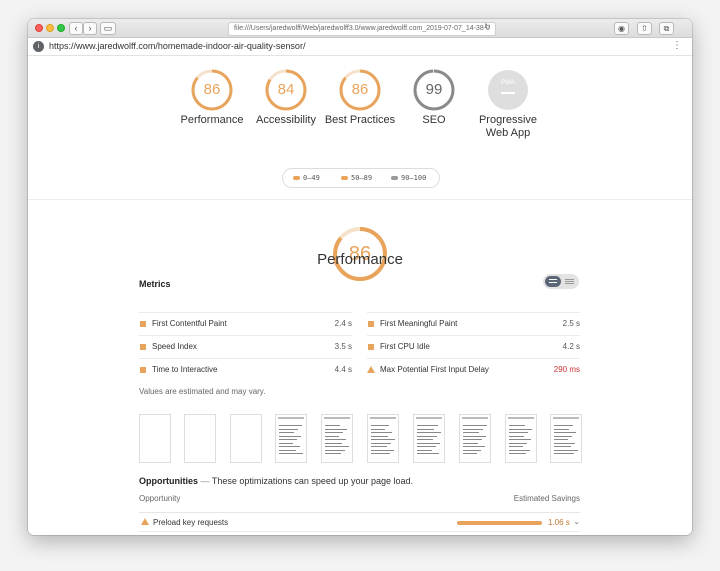  Describe the element at coordinates (508, 127) in the screenshot. I see `gauge-label: Progressive Web App` at that location.